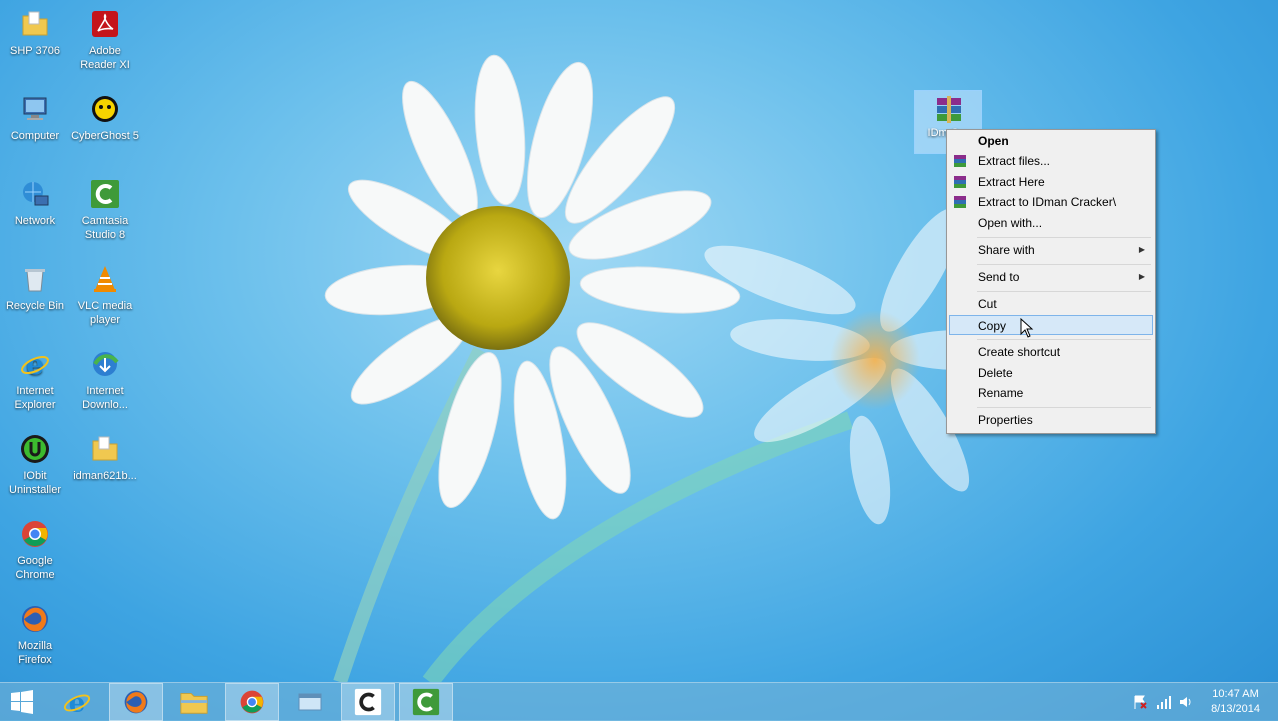  I want to click on menu-item-extract-here: Extract Here, so click(1051, 182).